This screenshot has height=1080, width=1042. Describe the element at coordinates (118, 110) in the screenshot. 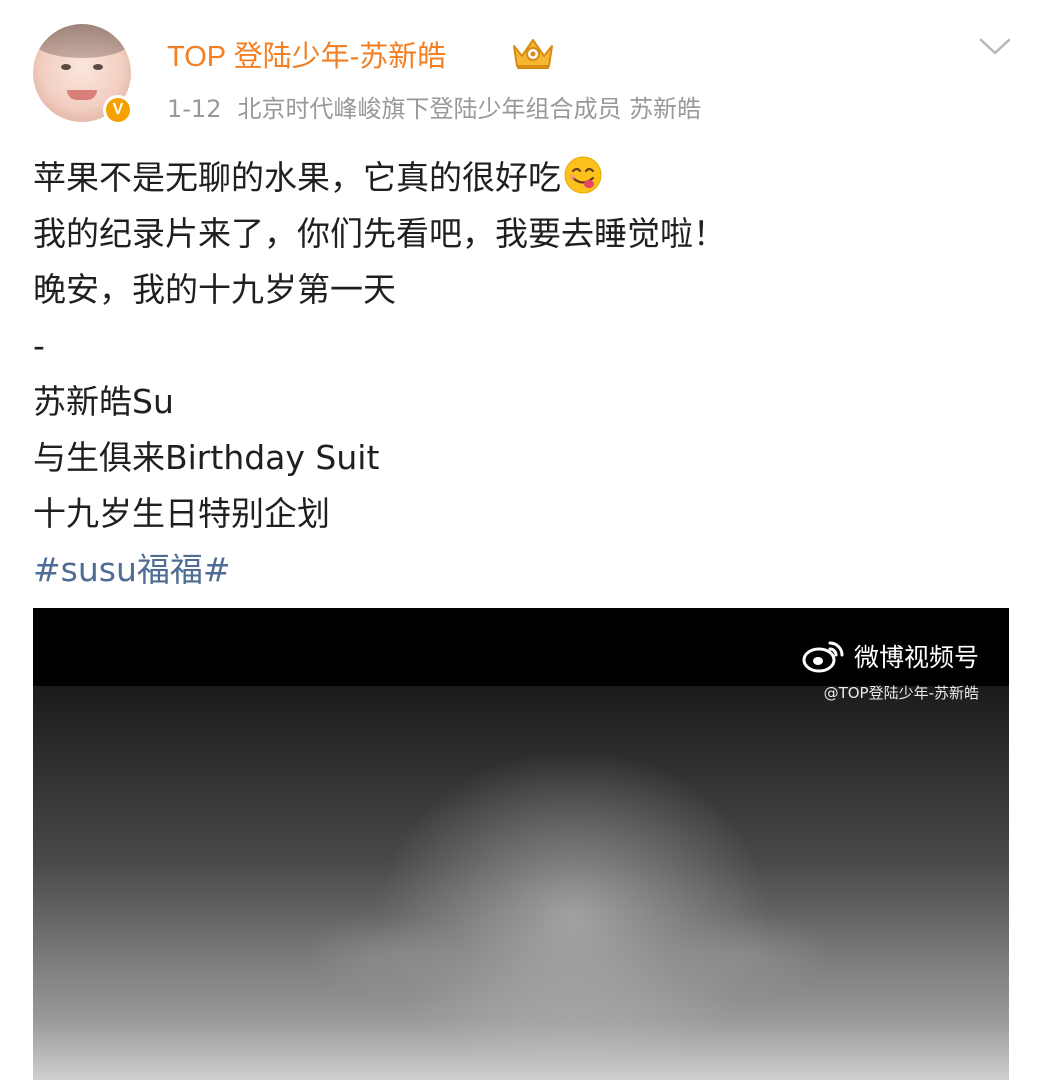

I see `verified-badge-icon: V` at that location.